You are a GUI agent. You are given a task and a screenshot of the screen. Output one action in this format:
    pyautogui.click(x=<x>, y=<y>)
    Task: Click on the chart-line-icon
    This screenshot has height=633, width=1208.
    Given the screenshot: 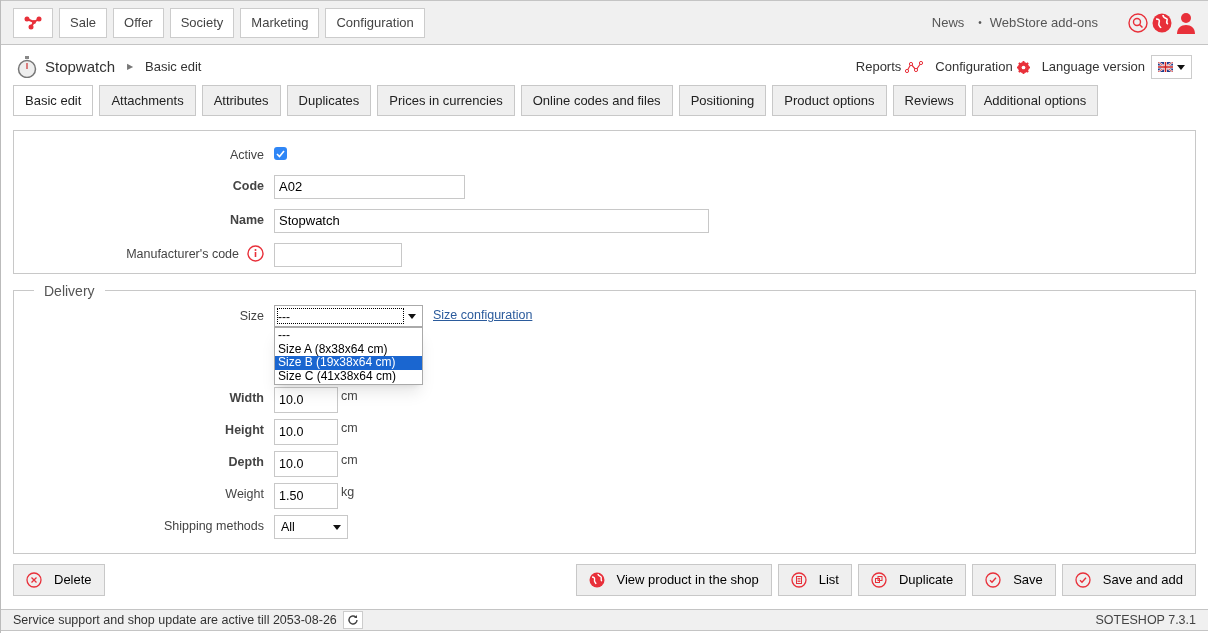 What is the action you would take?
    pyautogui.click(x=914, y=67)
    